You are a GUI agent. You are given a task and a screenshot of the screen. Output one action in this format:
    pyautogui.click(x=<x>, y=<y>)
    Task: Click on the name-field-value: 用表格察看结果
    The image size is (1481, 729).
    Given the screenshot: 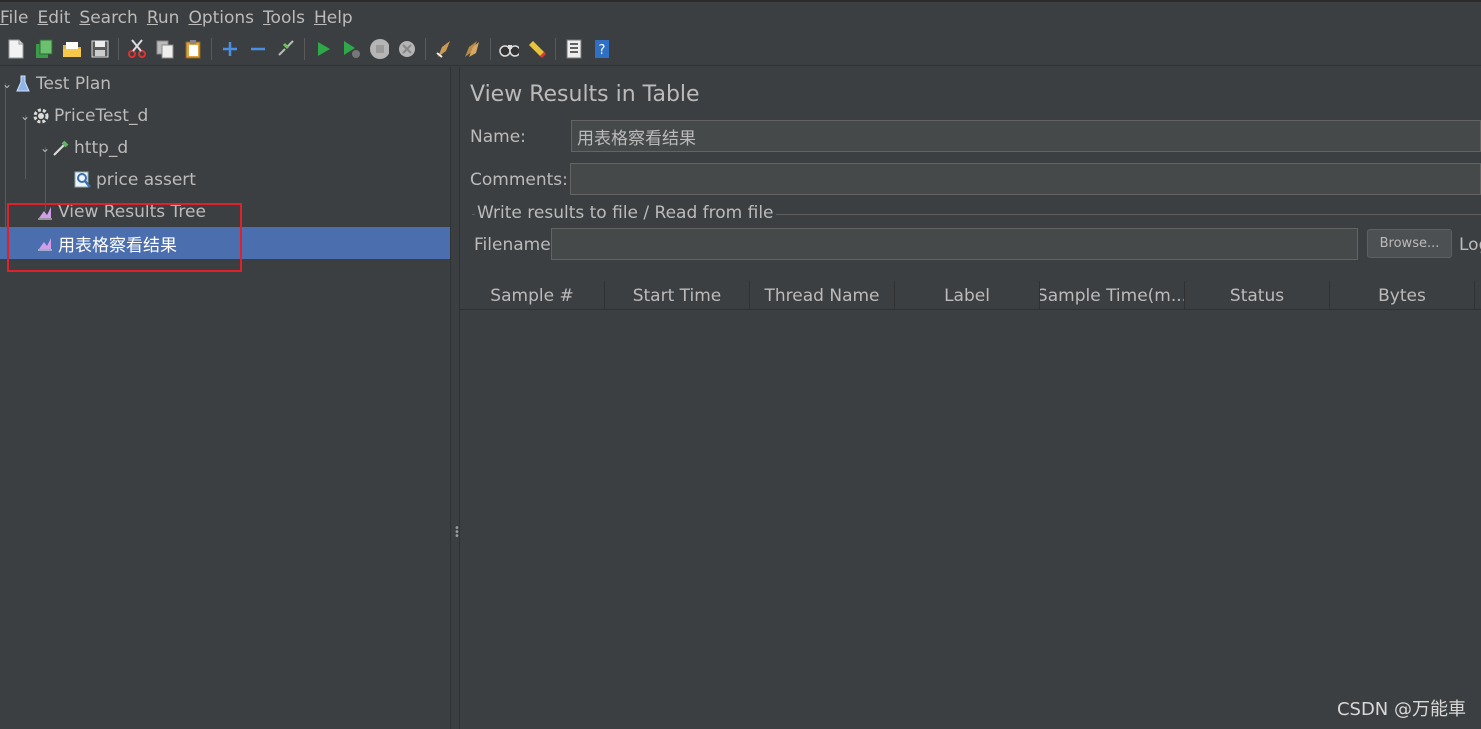 What is the action you would take?
    pyautogui.click(x=636, y=138)
    